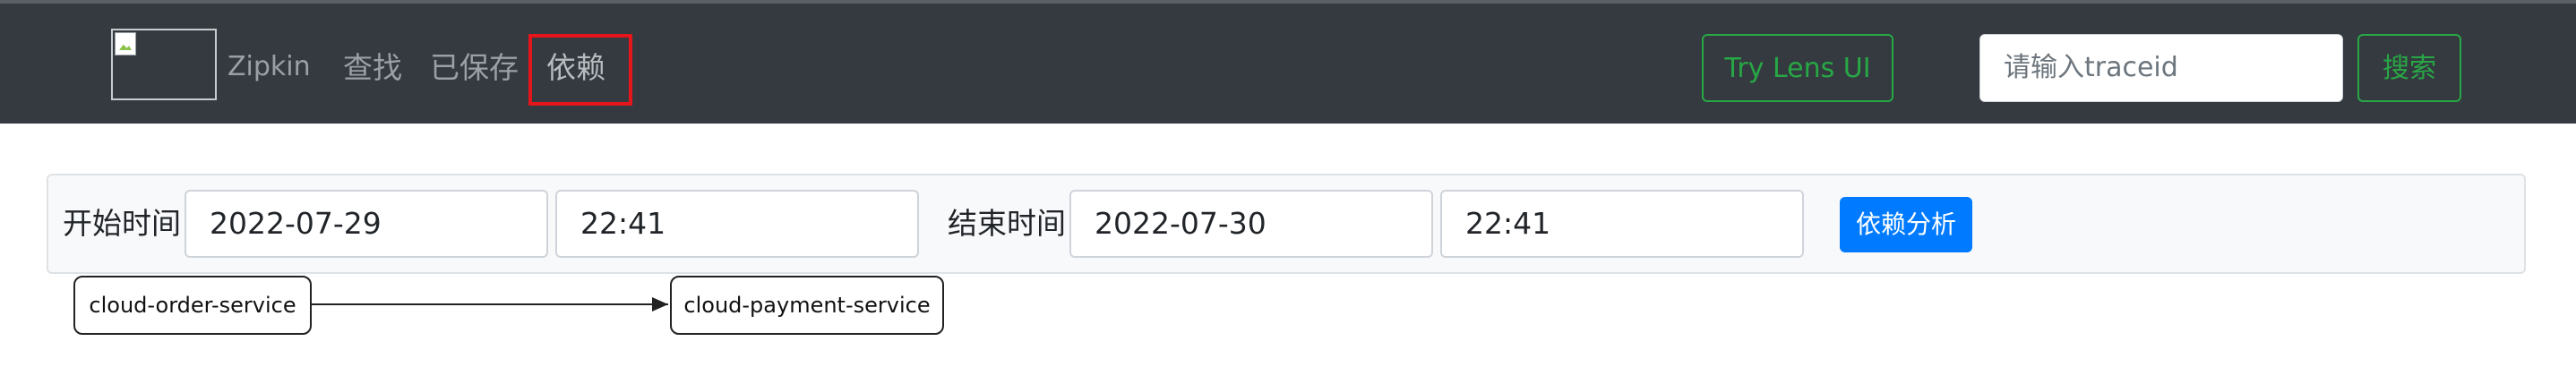 The width and height of the screenshot is (2576, 367). Describe the element at coordinates (1251, 224) in the screenshot. I see `end-date-input: 2022-07-30` at that location.